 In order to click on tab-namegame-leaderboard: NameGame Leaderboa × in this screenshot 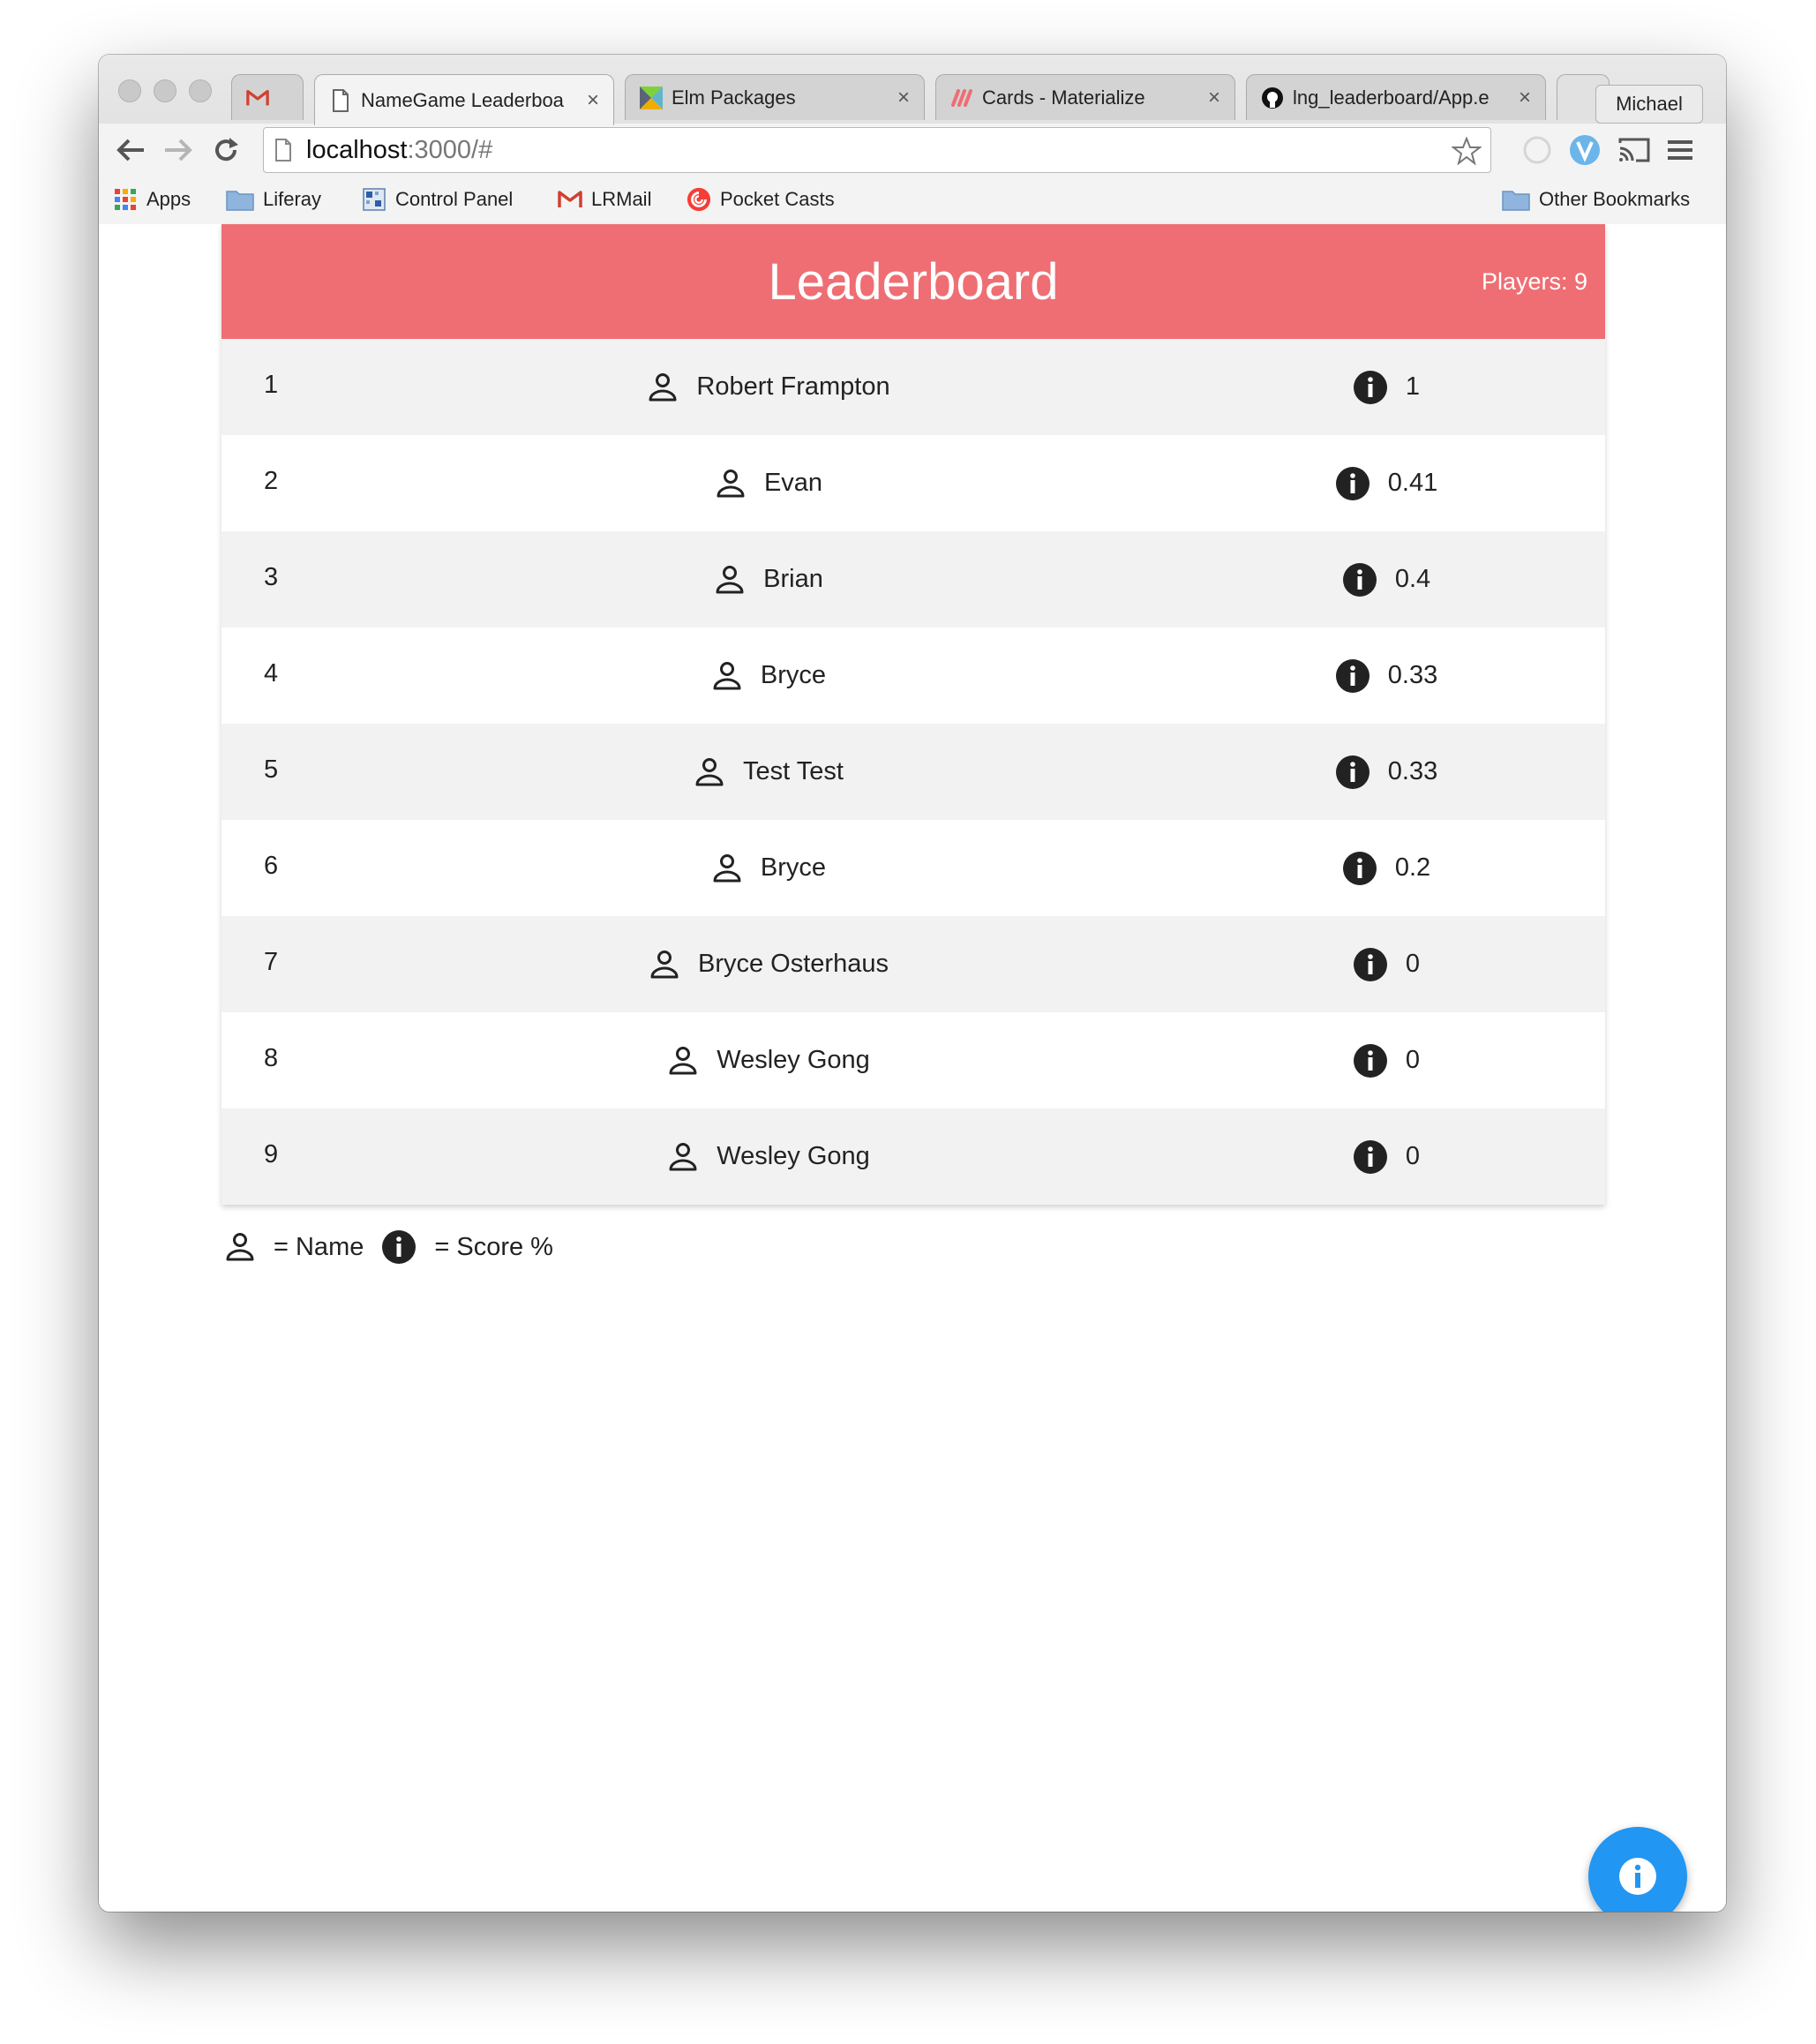, I will do `click(464, 99)`.